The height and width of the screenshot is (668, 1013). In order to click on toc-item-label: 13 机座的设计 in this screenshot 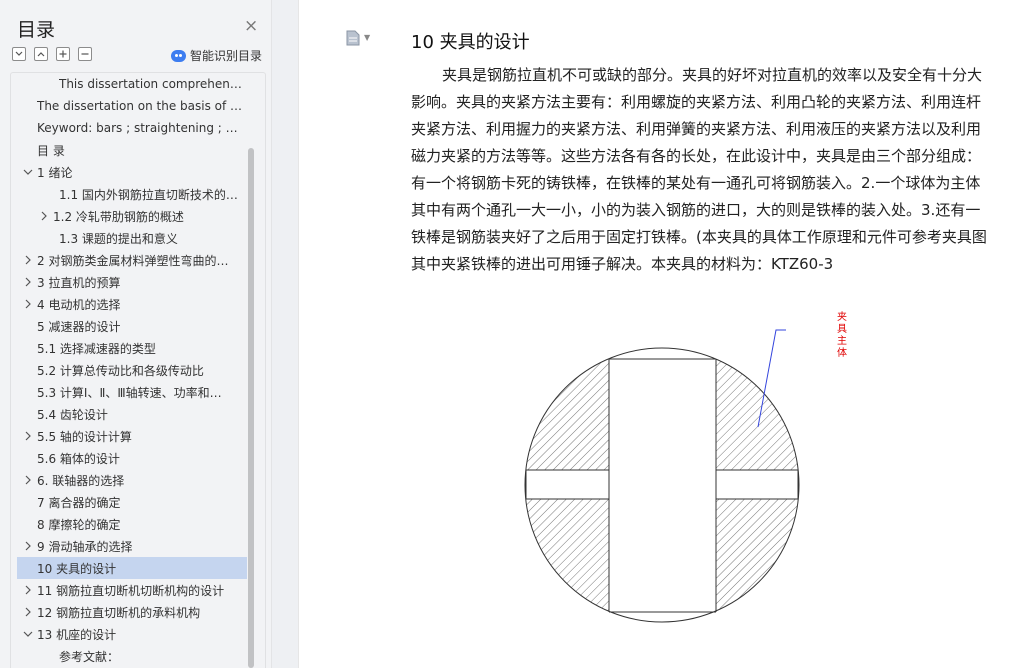, I will do `click(77, 634)`.